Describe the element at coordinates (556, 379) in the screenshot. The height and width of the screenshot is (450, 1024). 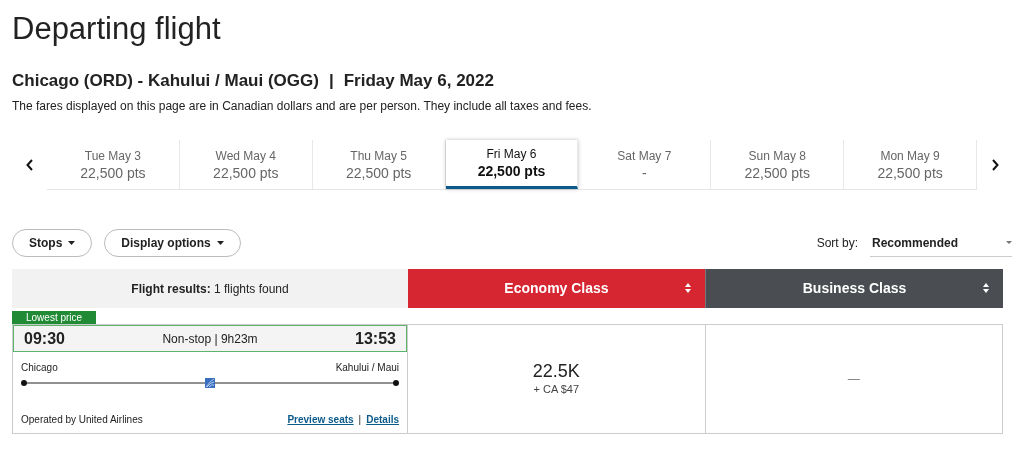
I see `fare-cell: 22.5K + CA $47` at that location.